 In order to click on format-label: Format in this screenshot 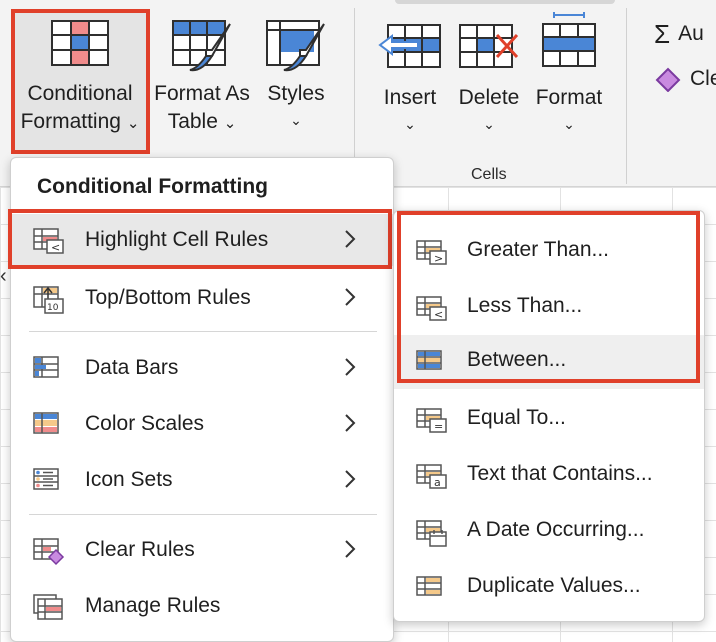, I will do `click(569, 97)`.